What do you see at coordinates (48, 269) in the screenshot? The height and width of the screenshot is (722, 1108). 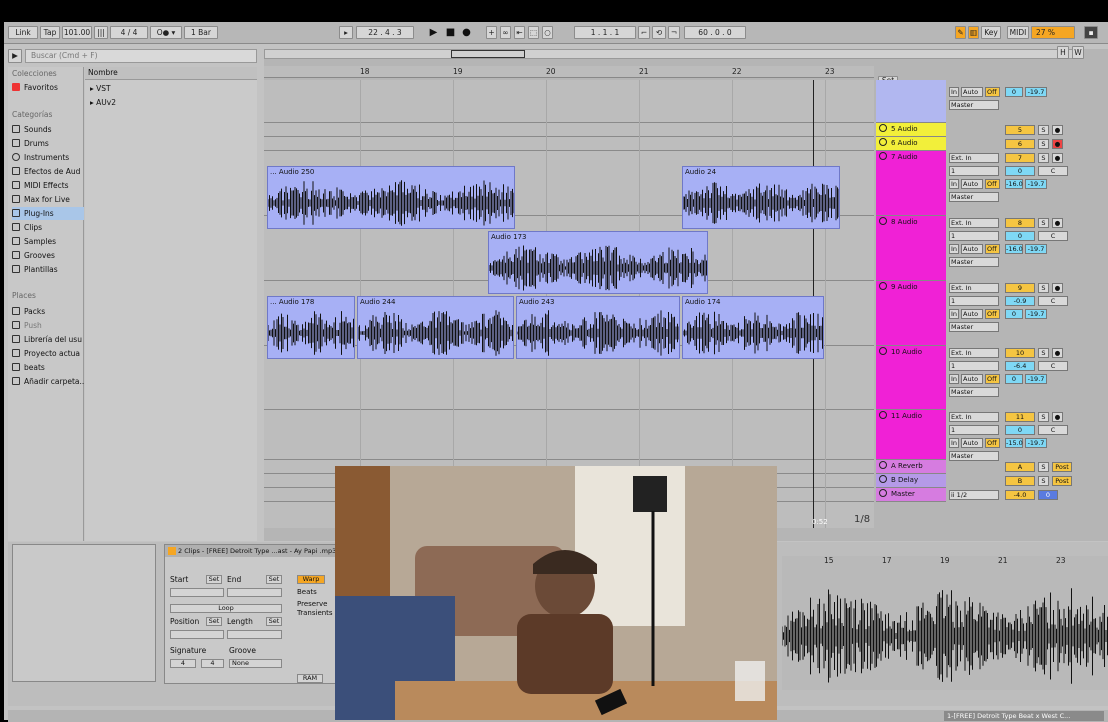 I see `sidebar-item-plantillas: Plantillas` at bounding box center [48, 269].